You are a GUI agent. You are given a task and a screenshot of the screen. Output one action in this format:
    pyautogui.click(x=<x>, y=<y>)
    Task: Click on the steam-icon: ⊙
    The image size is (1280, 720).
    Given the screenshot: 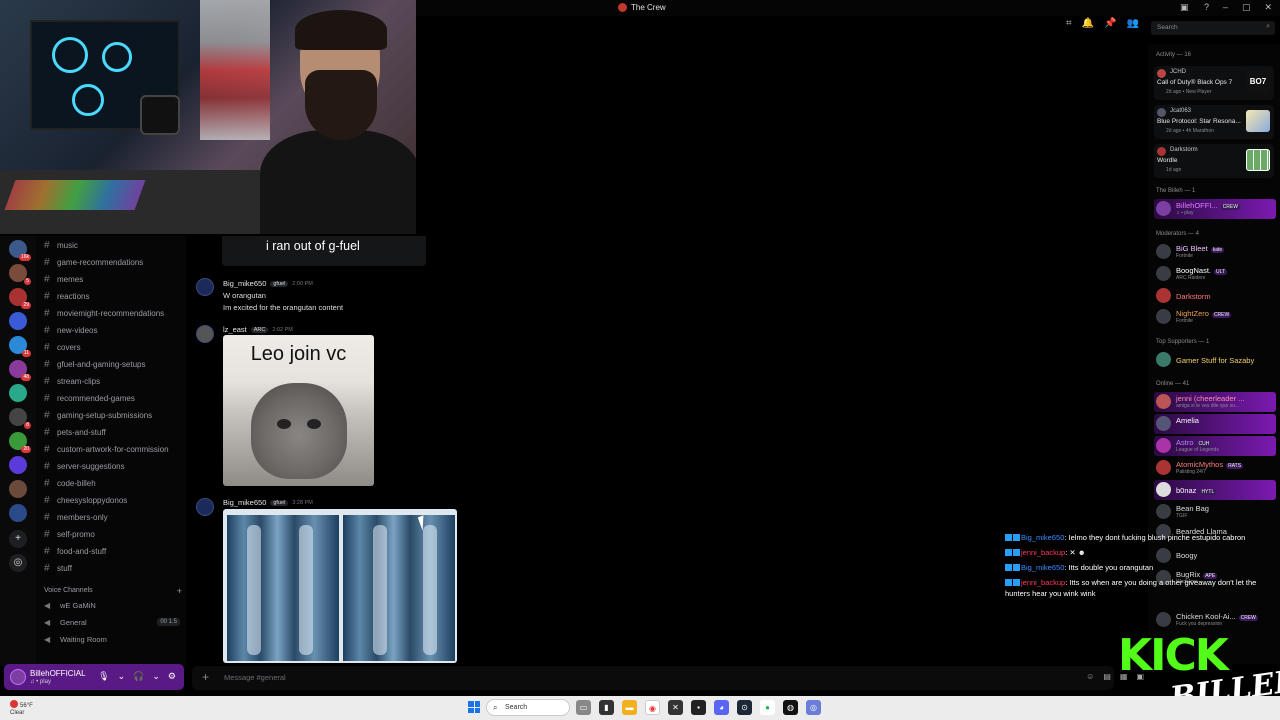 What is the action you would take?
    pyautogui.click(x=744, y=707)
    